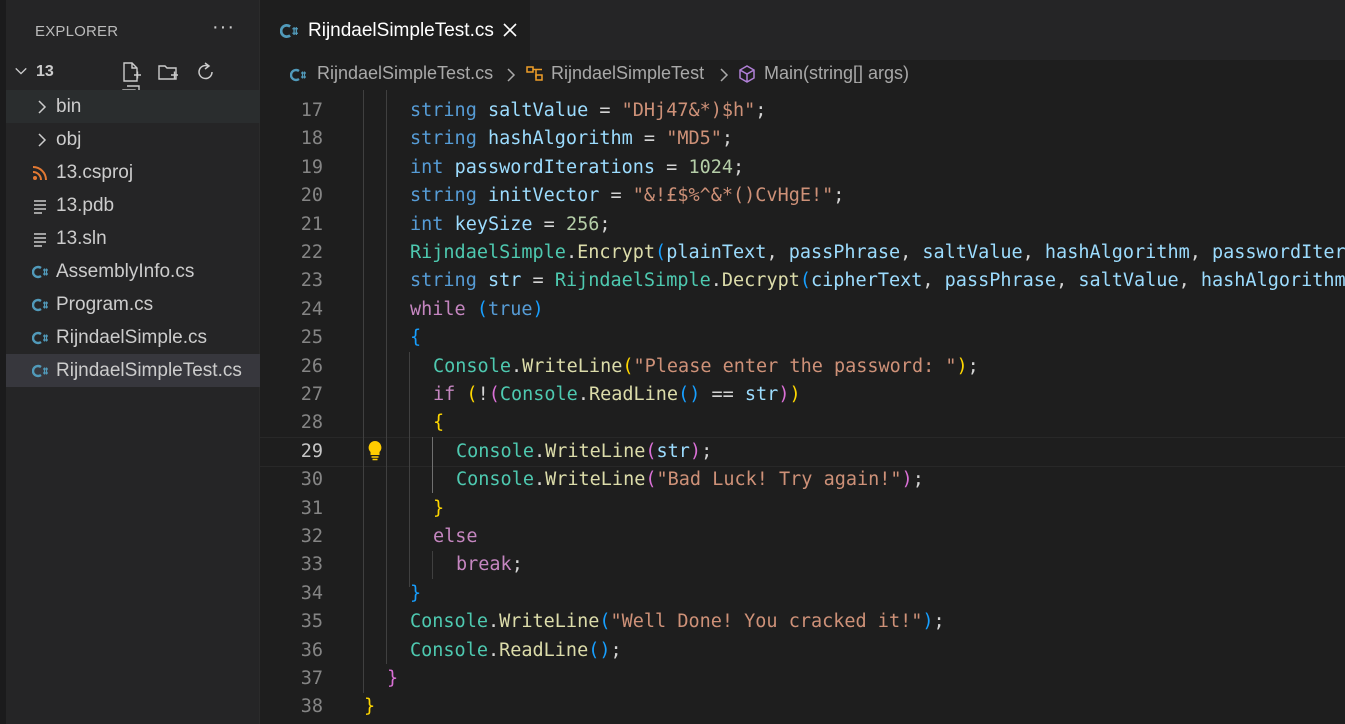  Describe the element at coordinates (206, 72) in the screenshot. I see `refresh-icon` at that location.